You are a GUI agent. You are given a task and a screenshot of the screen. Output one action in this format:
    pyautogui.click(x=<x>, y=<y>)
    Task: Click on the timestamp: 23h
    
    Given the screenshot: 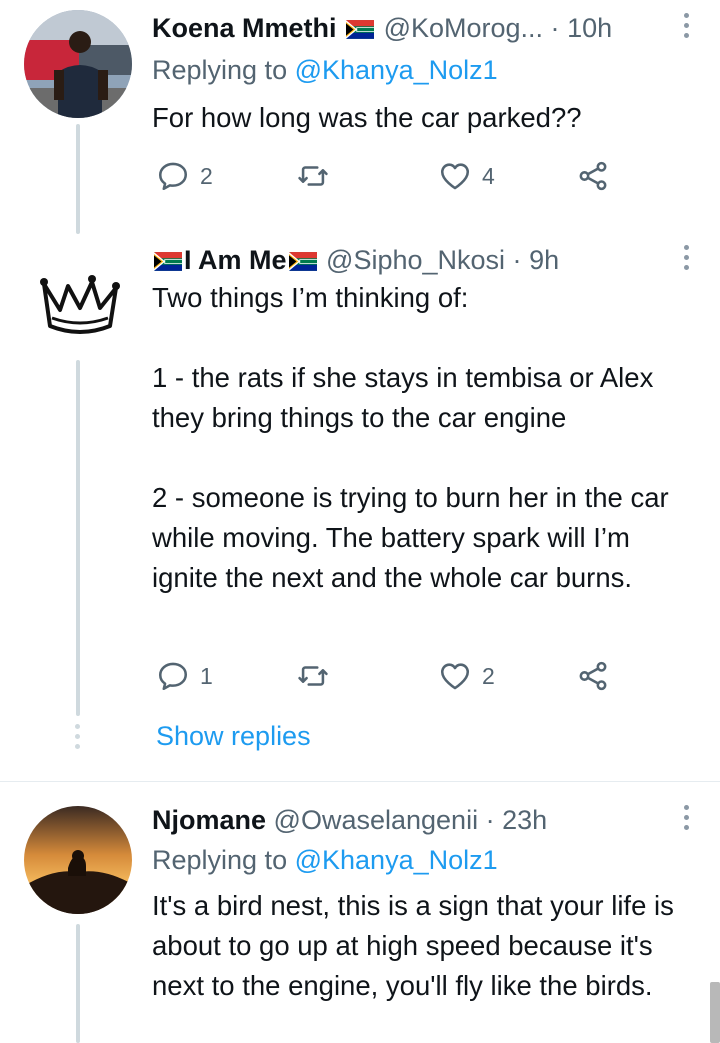 What is the action you would take?
    pyautogui.click(x=524, y=820)
    